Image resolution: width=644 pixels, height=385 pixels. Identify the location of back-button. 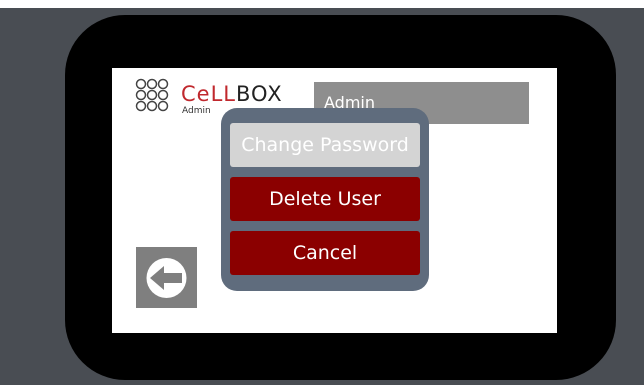
(166, 277).